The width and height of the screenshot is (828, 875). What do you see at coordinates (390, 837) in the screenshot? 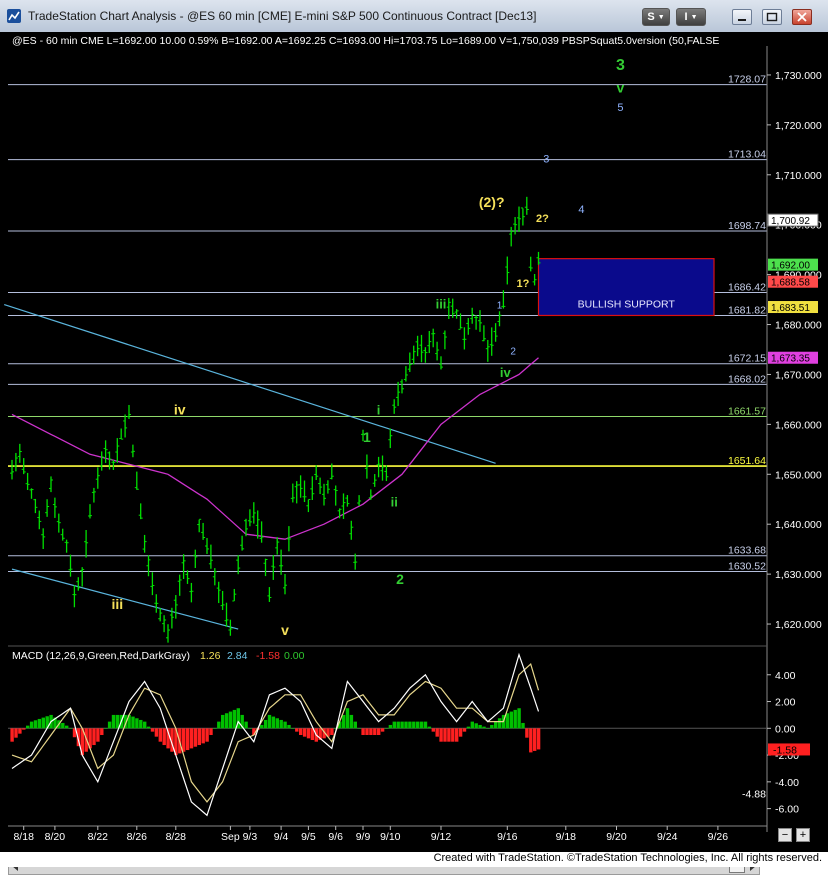
I see `x-axis-label: 9/10` at bounding box center [390, 837].